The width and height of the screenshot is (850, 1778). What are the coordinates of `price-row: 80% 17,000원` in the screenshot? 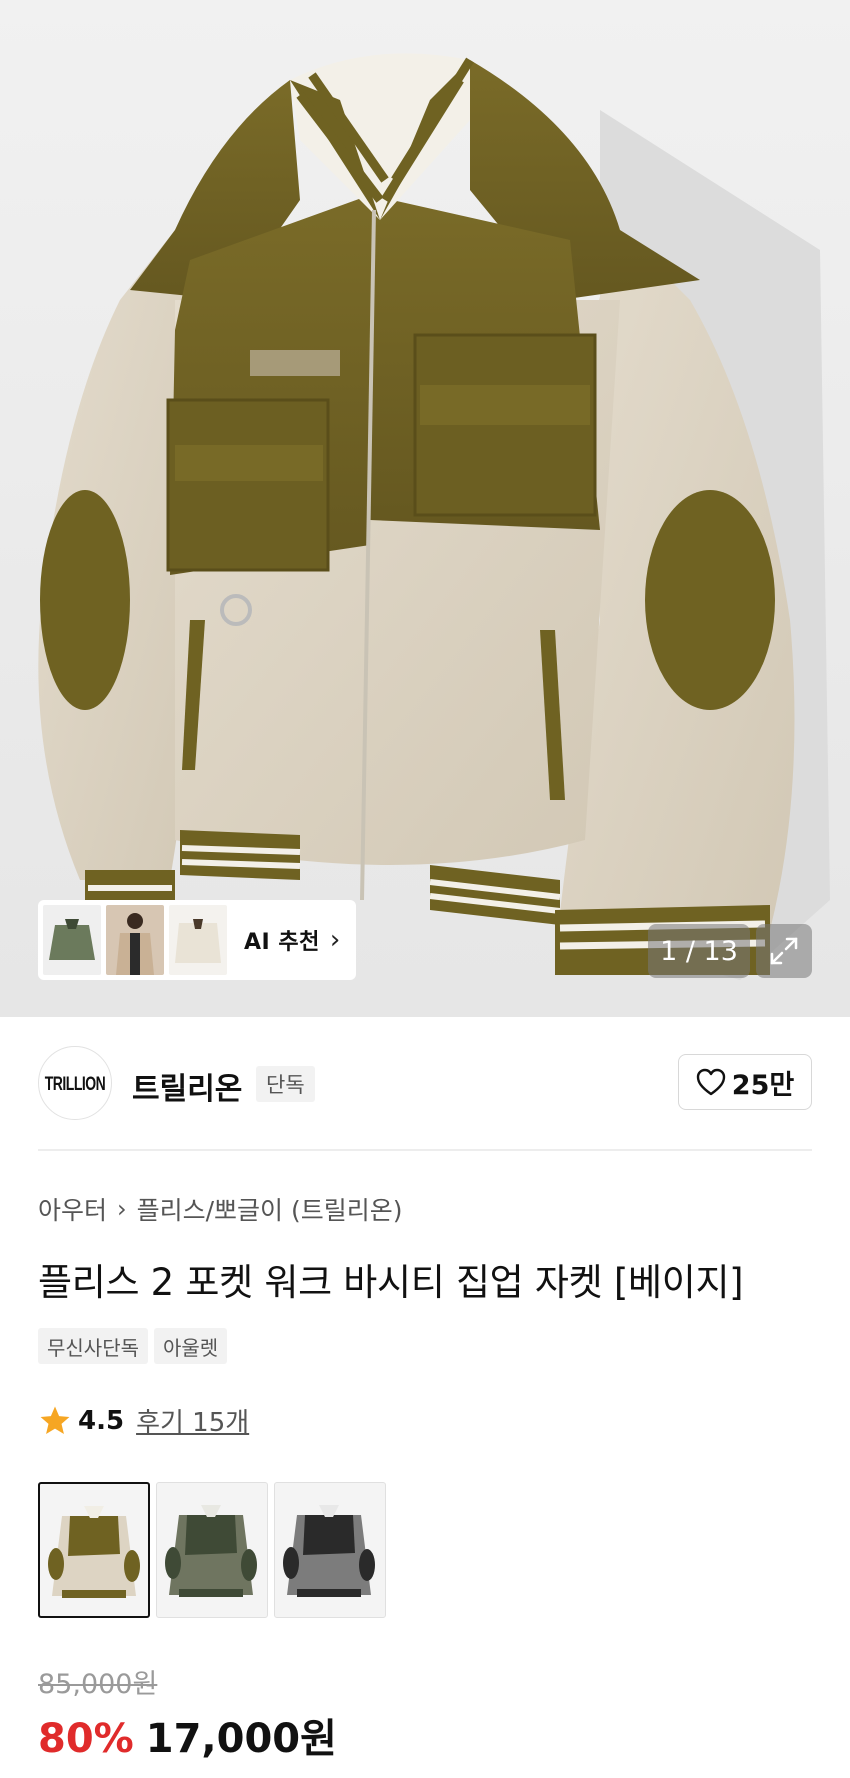 It's located at (187, 1735).